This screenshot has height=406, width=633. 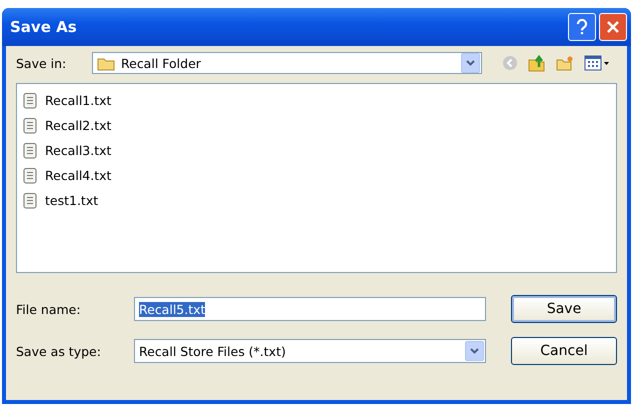 I want to click on cancel-button: Cancel, so click(x=564, y=351).